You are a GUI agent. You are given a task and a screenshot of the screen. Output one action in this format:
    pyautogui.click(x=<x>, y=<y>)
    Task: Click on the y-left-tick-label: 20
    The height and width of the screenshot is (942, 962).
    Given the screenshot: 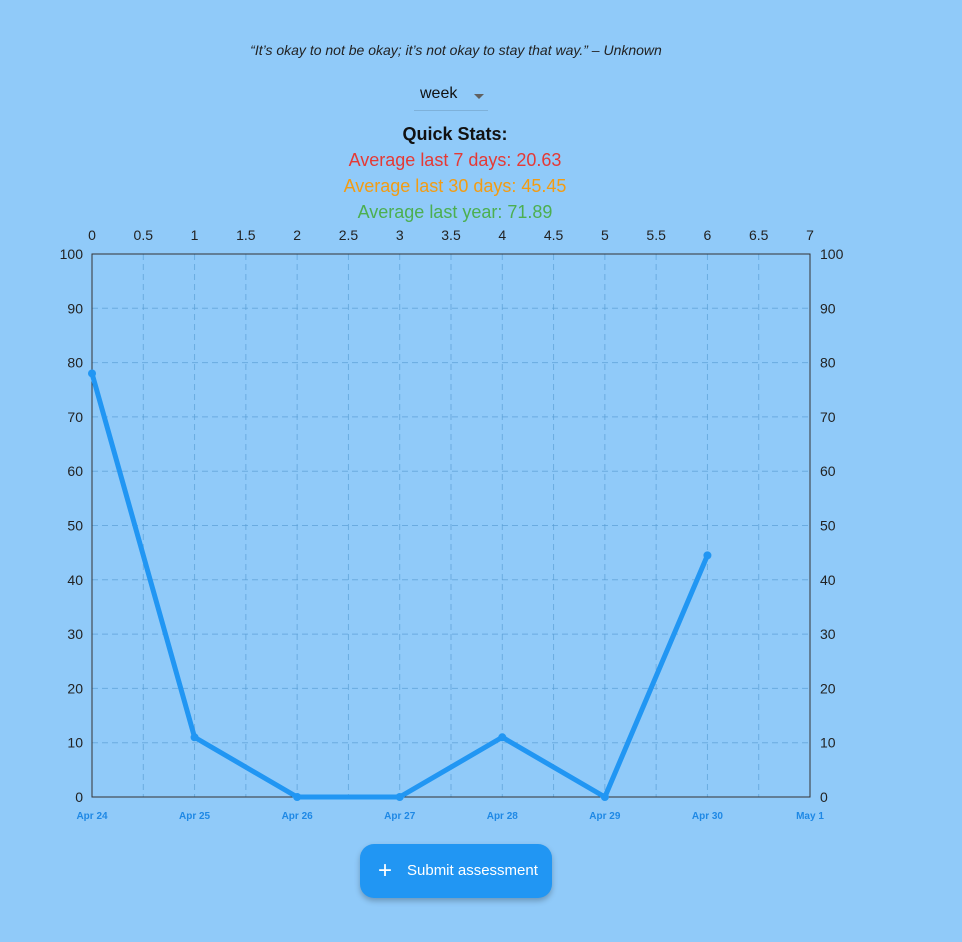 What is the action you would take?
    pyautogui.click(x=75, y=688)
    